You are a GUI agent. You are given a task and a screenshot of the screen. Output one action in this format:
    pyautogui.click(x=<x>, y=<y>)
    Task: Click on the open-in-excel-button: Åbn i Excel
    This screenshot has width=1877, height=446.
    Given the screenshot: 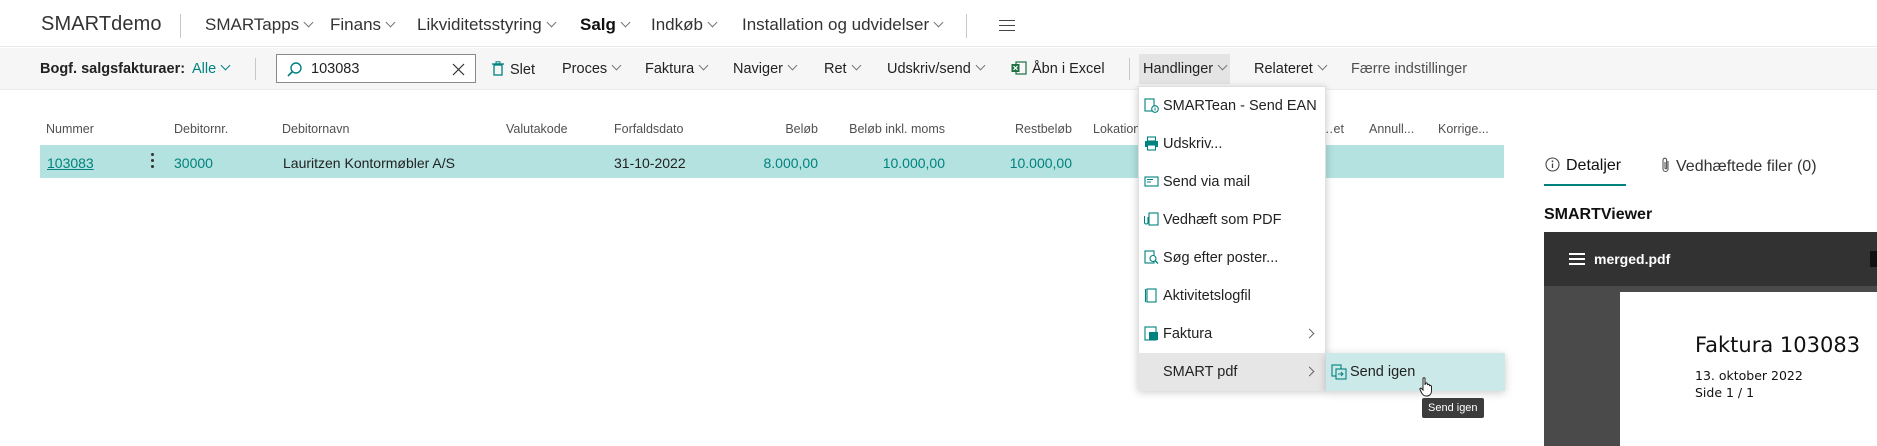 What is the action you would take?
    pyautogui.click(x=1058, y=69)
    